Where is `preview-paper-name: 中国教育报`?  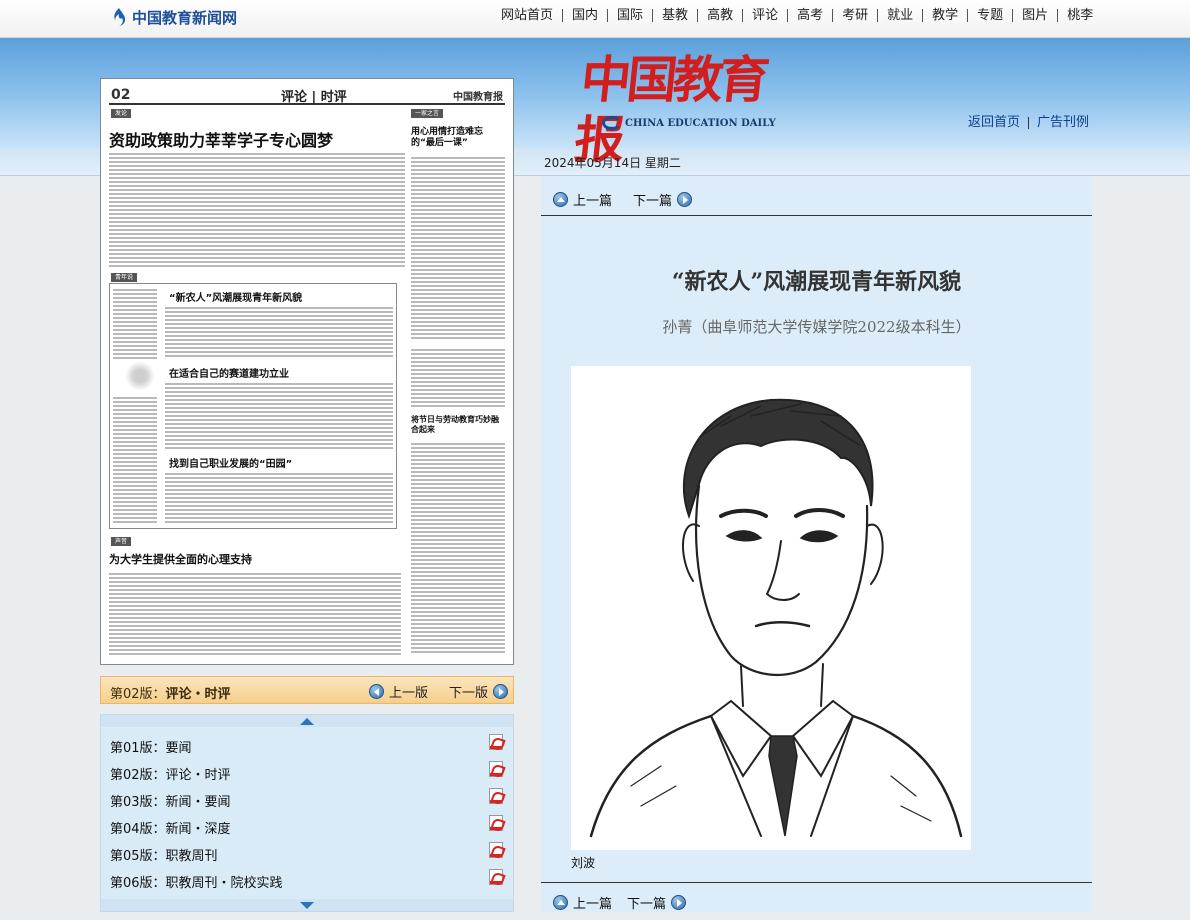 preview-paper-name: 中国教育报 is located at coordinates (478, 97).